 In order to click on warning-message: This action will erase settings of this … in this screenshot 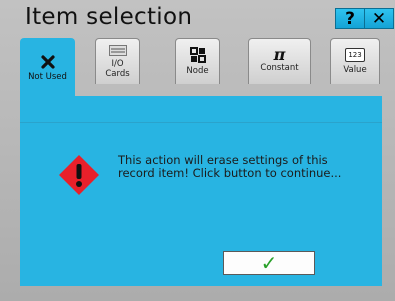, I will do `click(230, 166)`.